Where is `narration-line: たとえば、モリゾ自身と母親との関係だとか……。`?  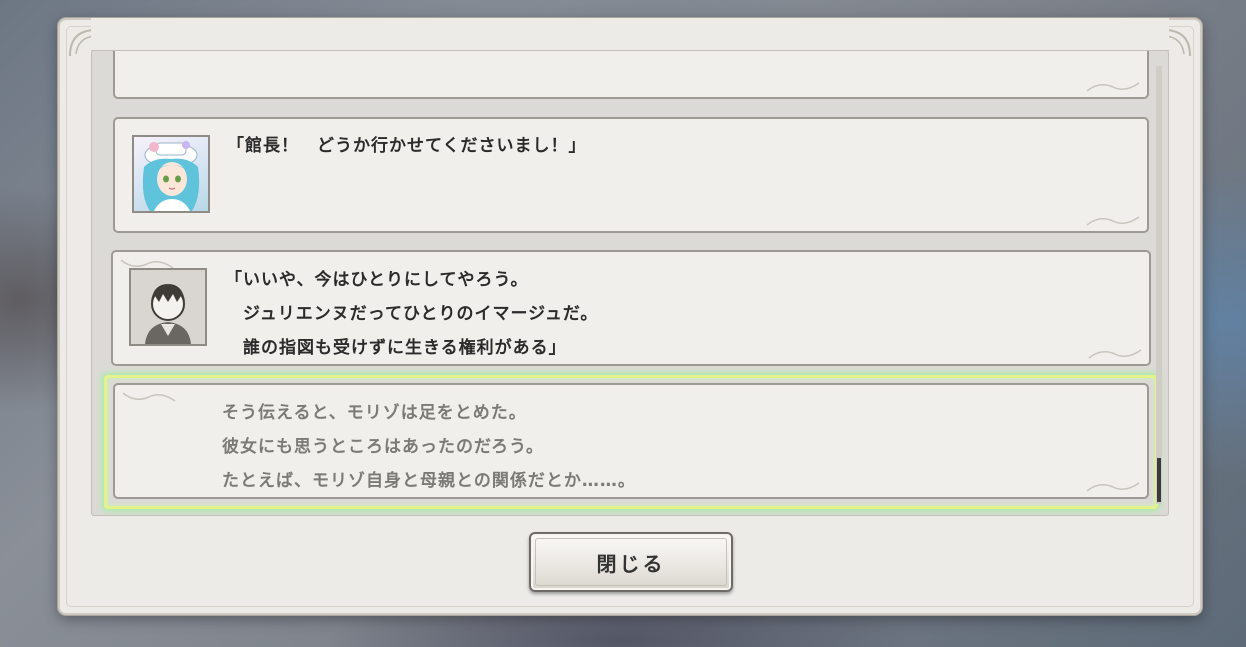 narration-line: たとえば、モリゾ自身と母親との関係だとか……。 is located at coordinates (429, 481).